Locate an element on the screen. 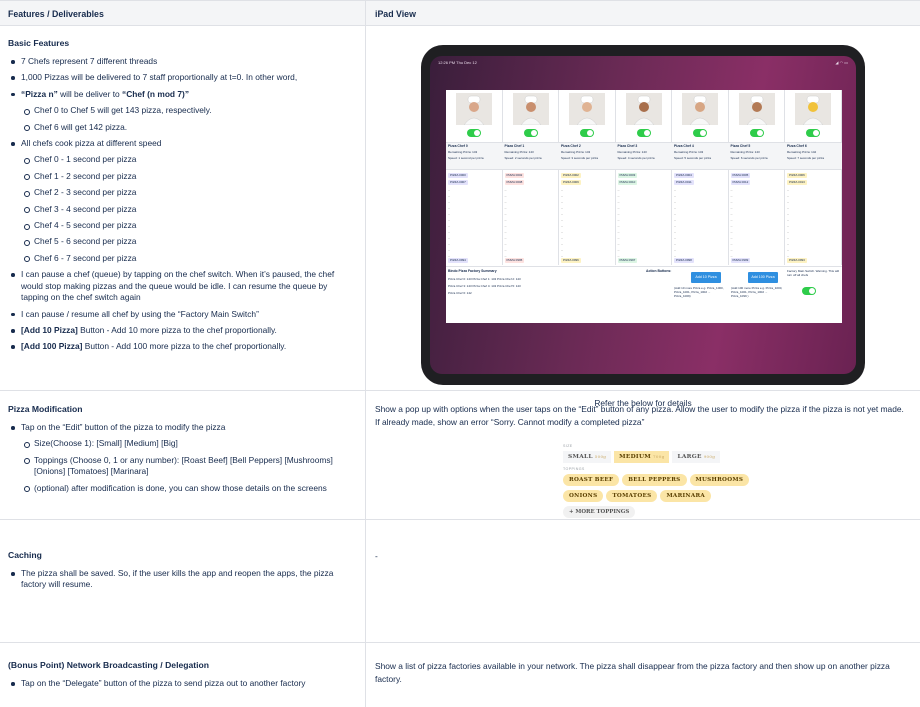  size-weight: 500g is located at coordinates (600, 456).